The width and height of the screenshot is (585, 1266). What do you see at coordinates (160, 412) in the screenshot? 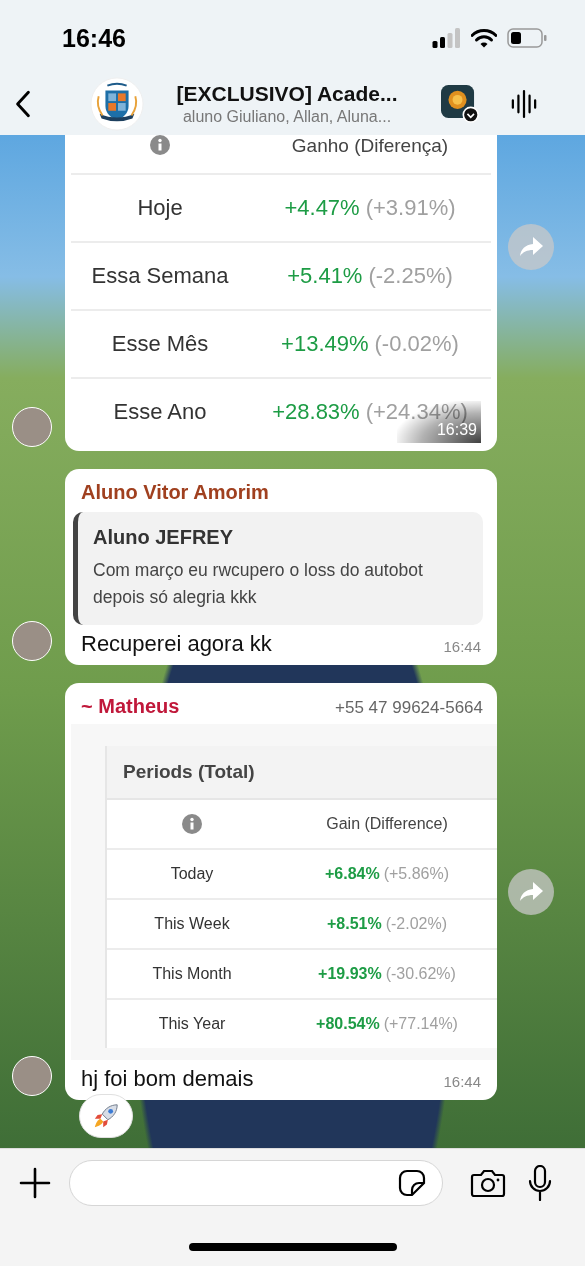
I see `period-label: Esse Ano` at bounding box center [160, 412].